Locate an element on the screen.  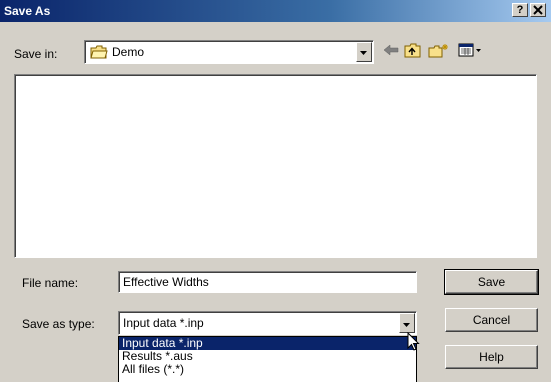
view-menu-button is located at coordinates (470, 51).